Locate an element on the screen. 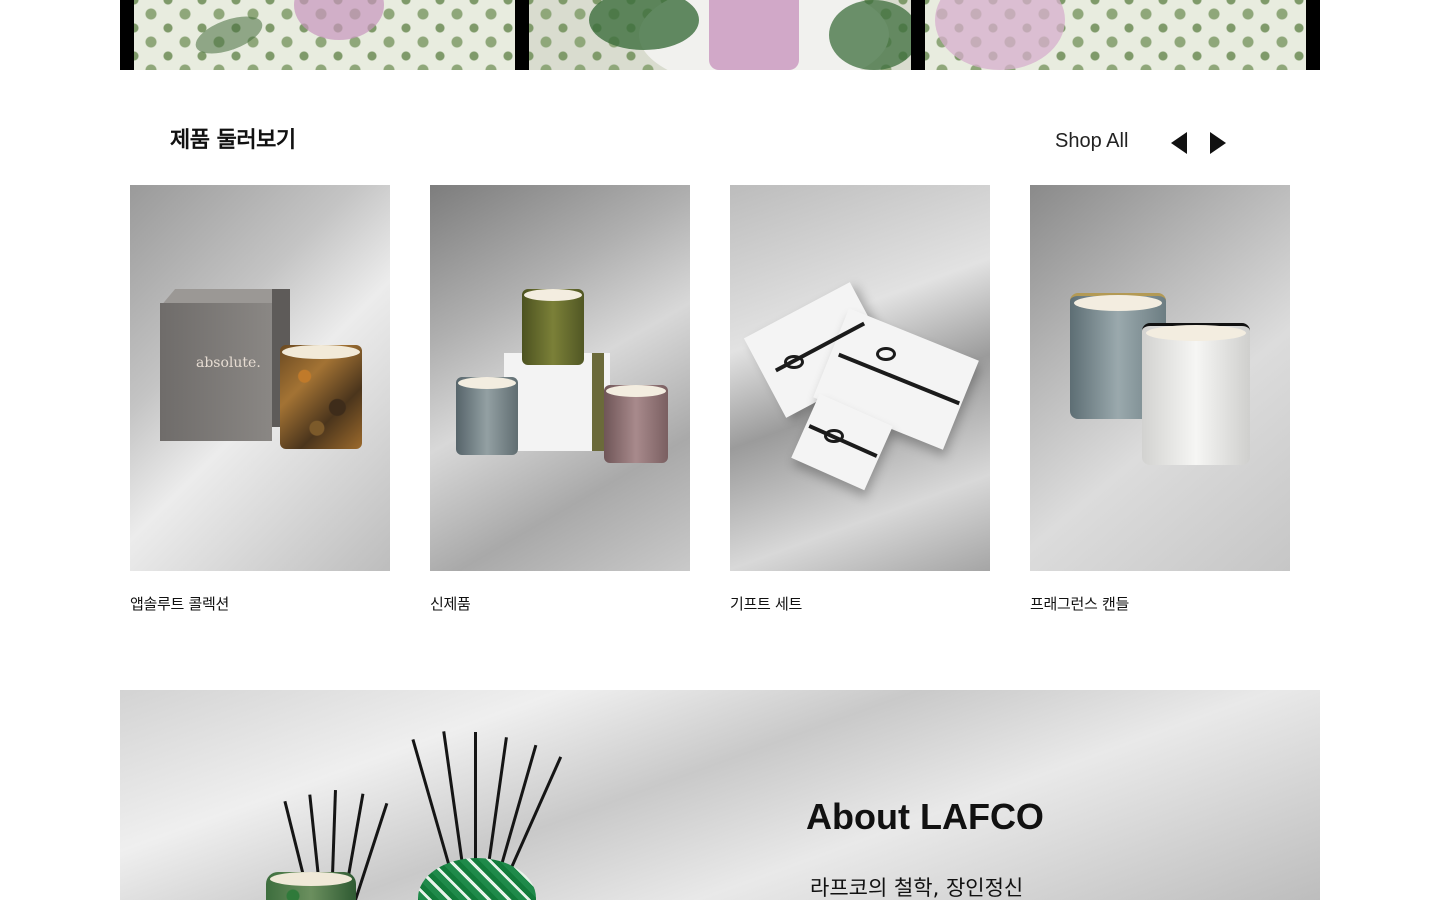 This screenshot has width=1440, height=900. product-card-gift-set: 기프트 세트 is located at coordinates (860, 405).